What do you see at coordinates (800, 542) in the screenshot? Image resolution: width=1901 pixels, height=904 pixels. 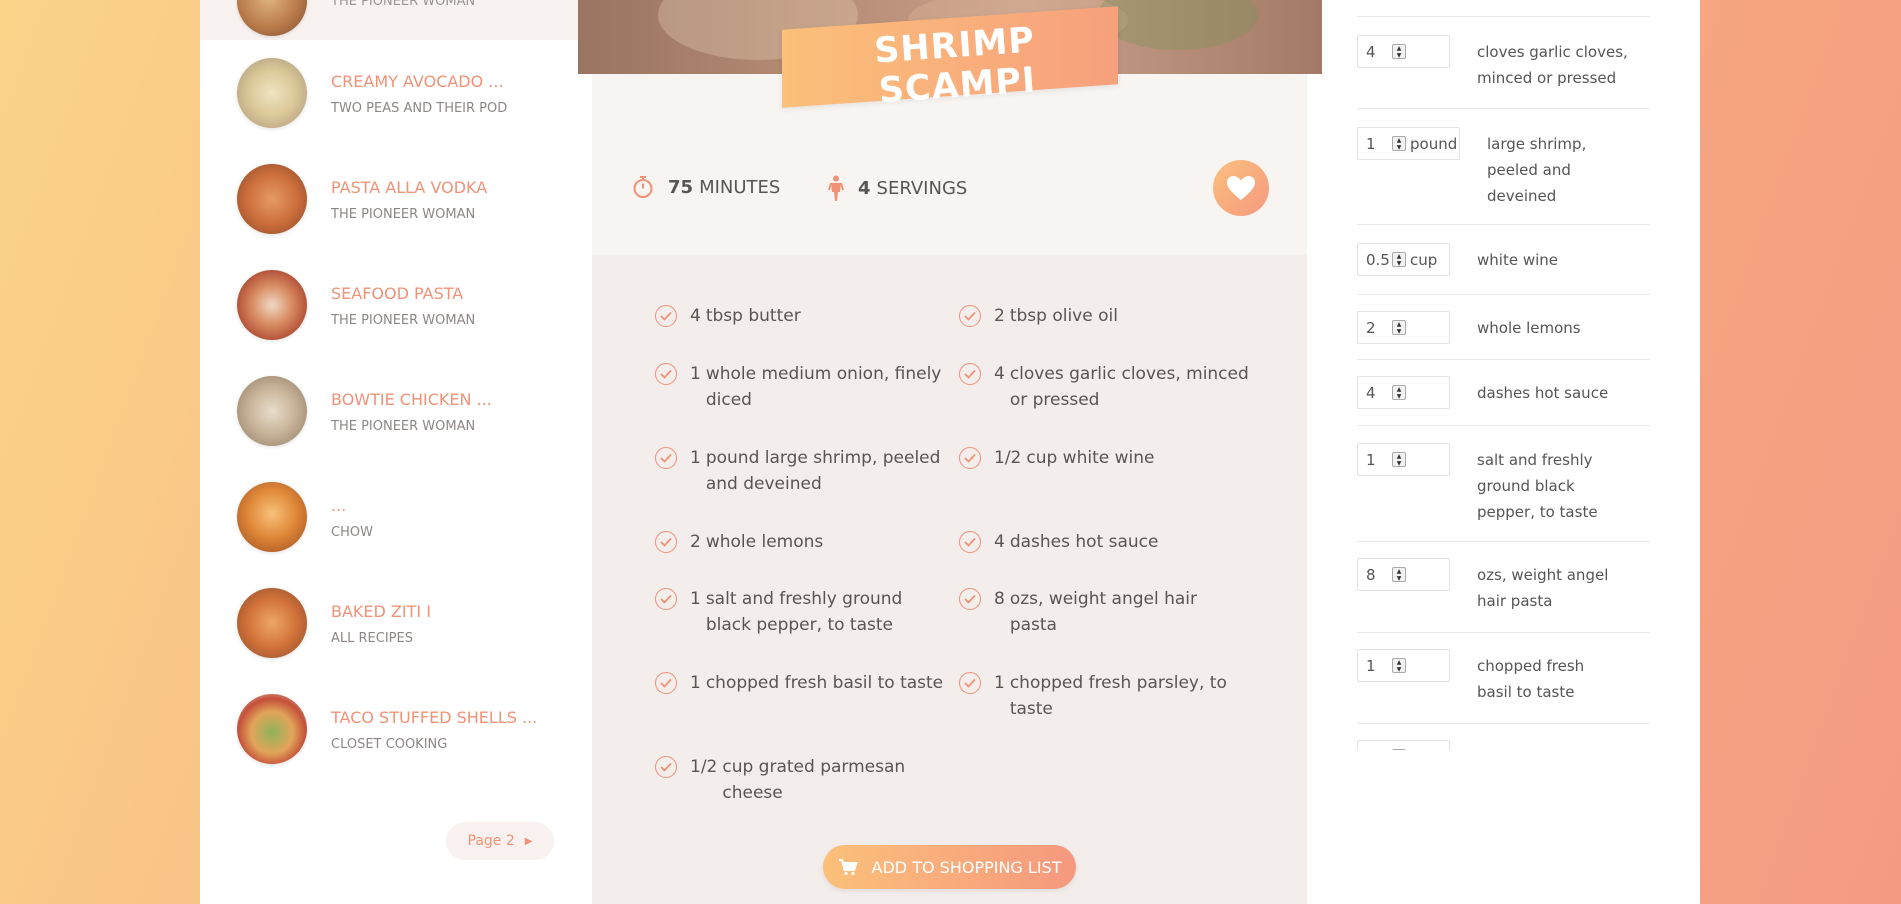 I see `ingredient-item: 2 whole lemons` at bounding box center [800, 542].